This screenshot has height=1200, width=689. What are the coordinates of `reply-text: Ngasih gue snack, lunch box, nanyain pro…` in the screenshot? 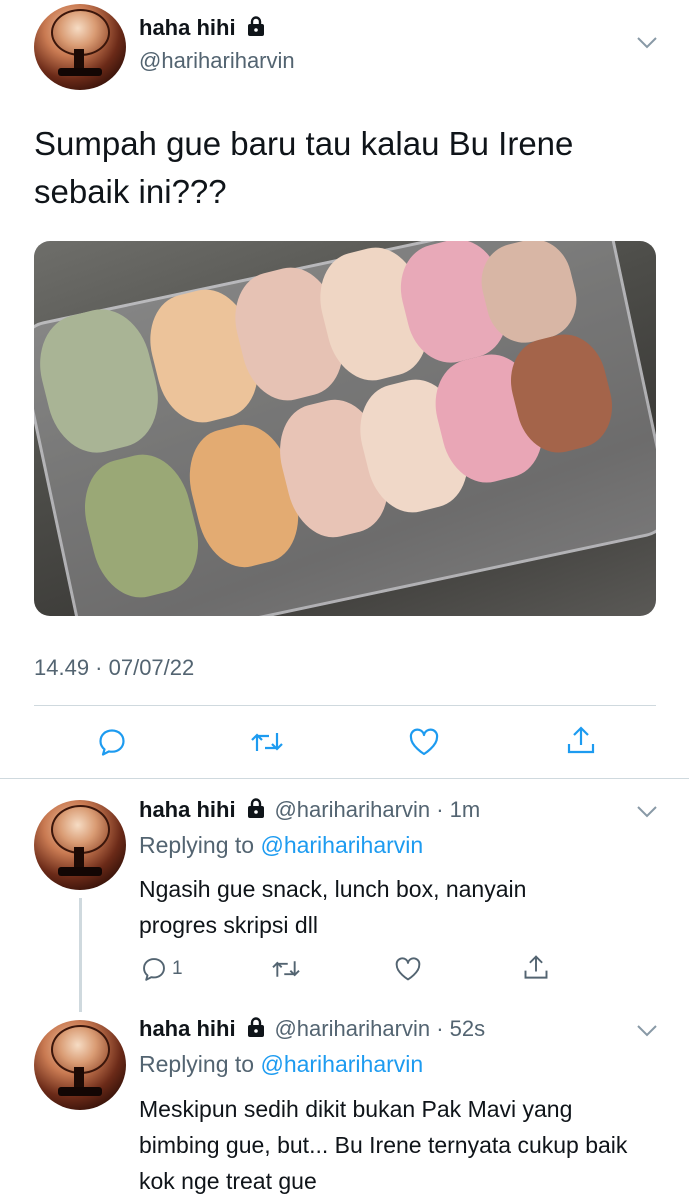 It's located at (333, 907).